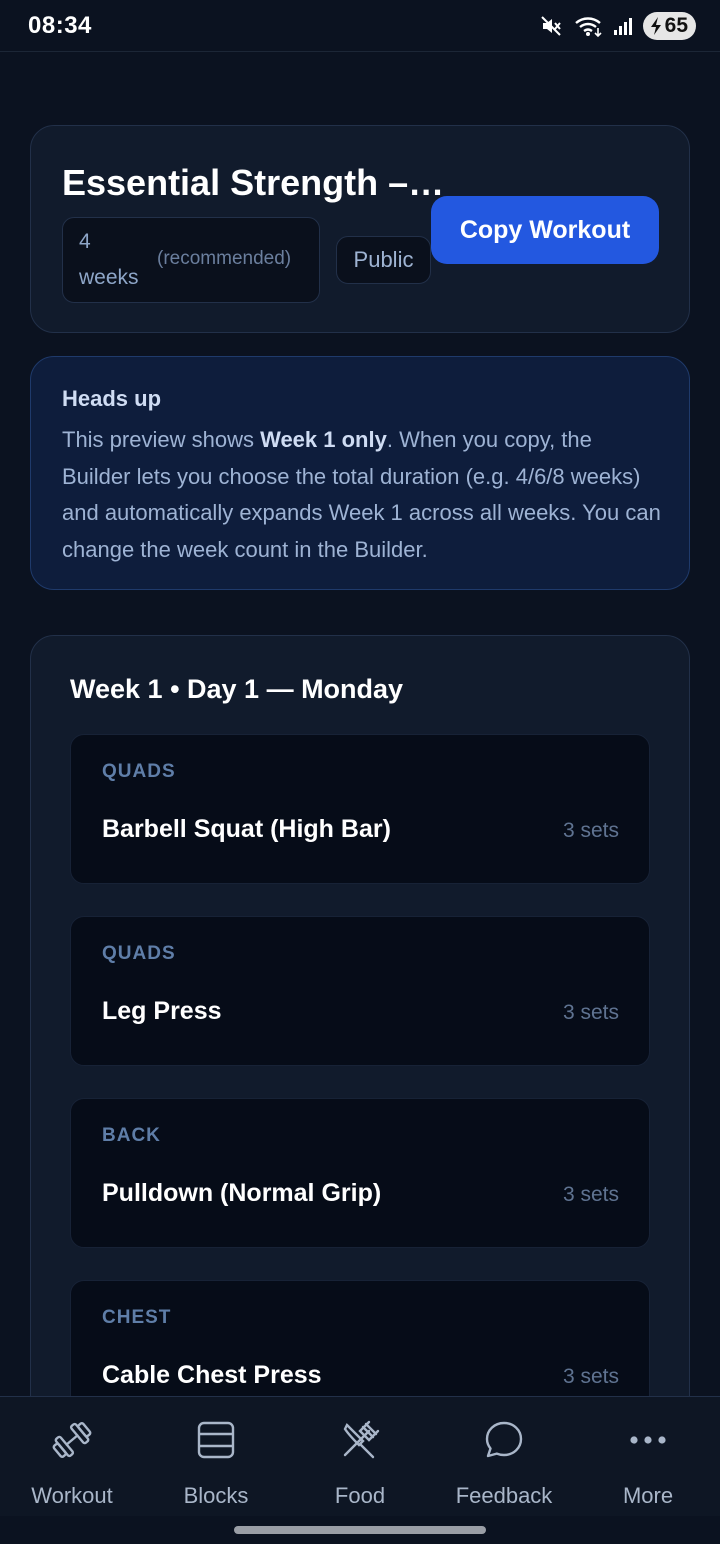 The image size is (720, 1544). I want to click on wifi-icon, so click(588, 26).